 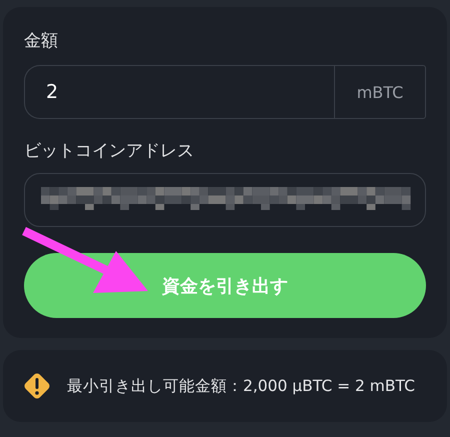 What do you see at coordinates (380, 92) in the screenshot?
I see `unit-label: mBTC` at bounding box center [380, 92].